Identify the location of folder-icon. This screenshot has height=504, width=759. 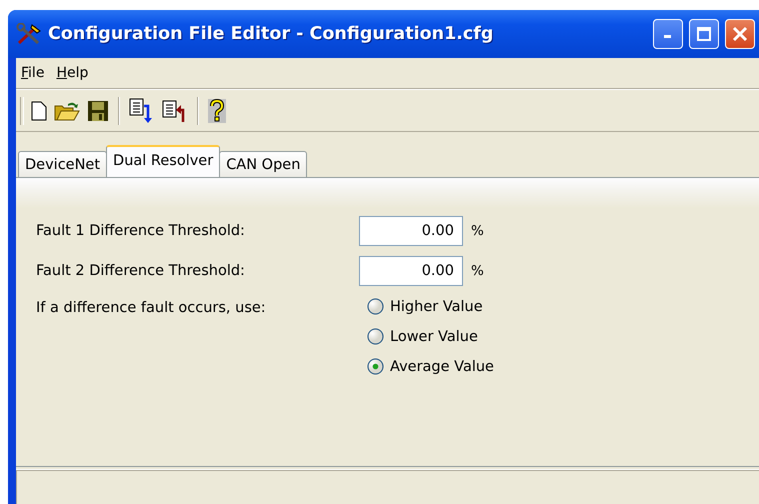
(67, 110).